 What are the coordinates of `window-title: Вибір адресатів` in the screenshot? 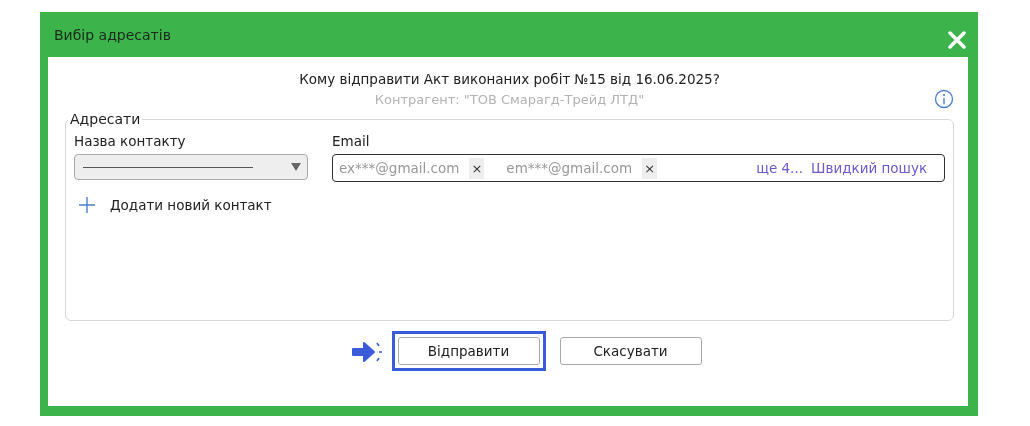 It's located at (112, 34).